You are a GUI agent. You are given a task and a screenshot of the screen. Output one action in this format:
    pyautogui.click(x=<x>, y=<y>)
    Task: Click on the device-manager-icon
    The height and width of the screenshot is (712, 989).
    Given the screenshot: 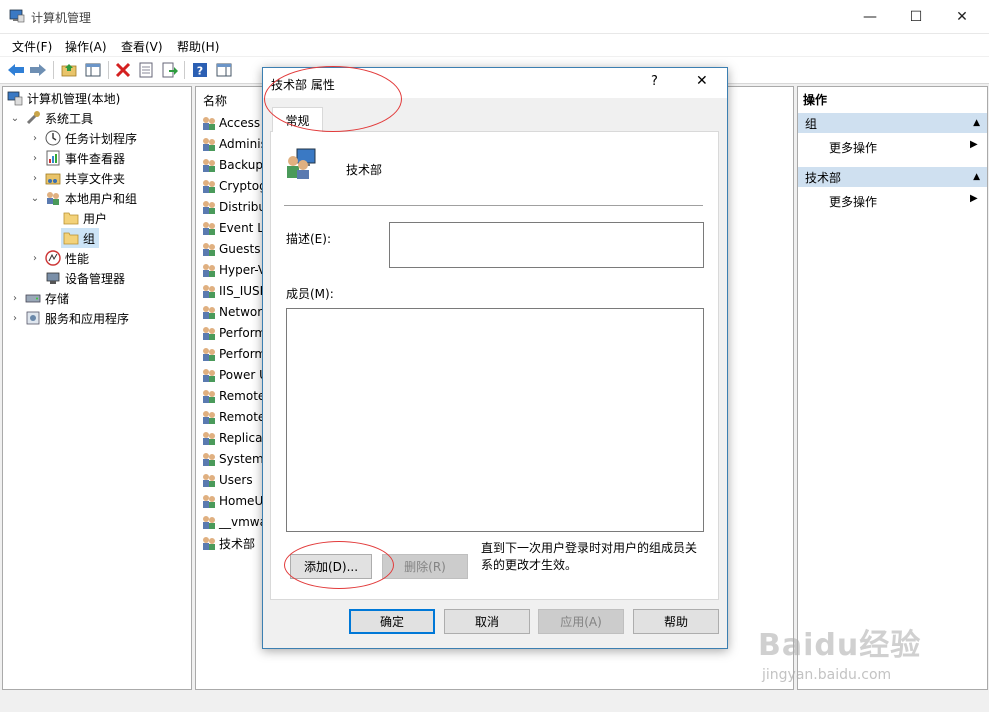 What is the action you would take?
    pyautogui.click(x=53, y=278)
    